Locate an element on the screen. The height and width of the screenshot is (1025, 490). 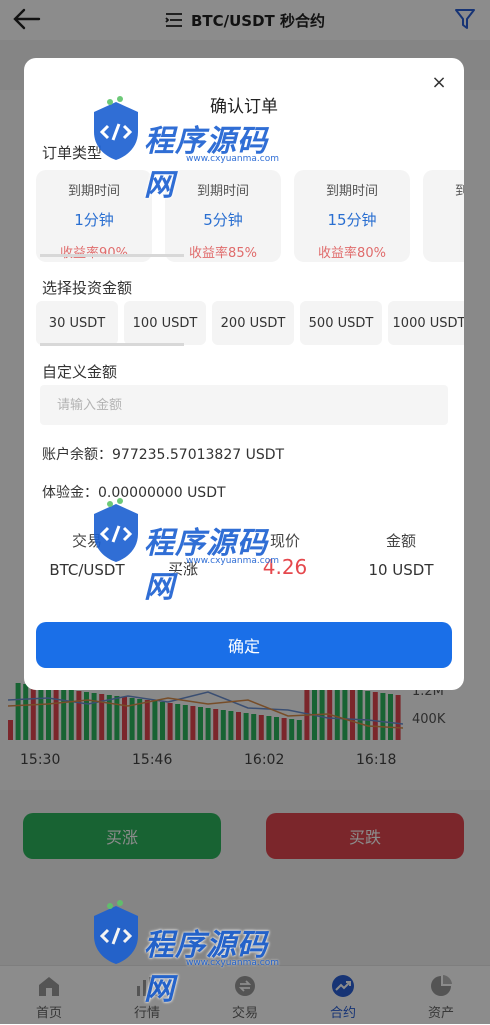
amount-option: 30 USDT is located at coordinates (77, 323).